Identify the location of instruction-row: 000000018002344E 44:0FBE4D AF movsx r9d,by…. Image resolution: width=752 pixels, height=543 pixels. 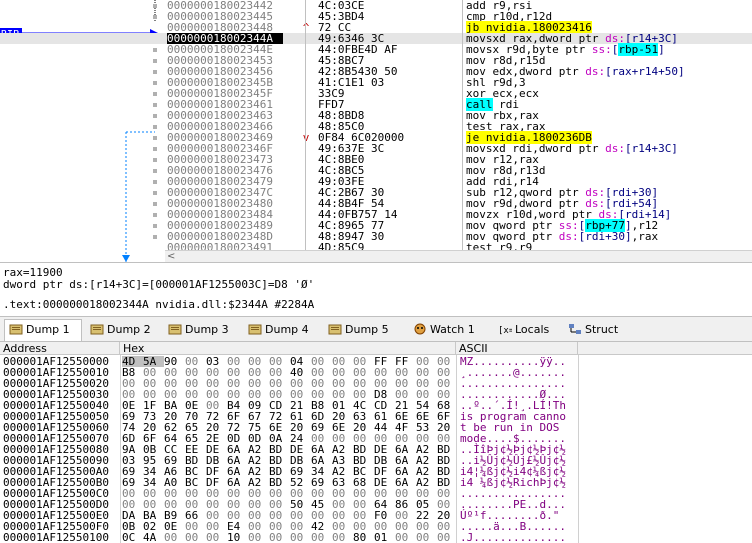
(376, 49).